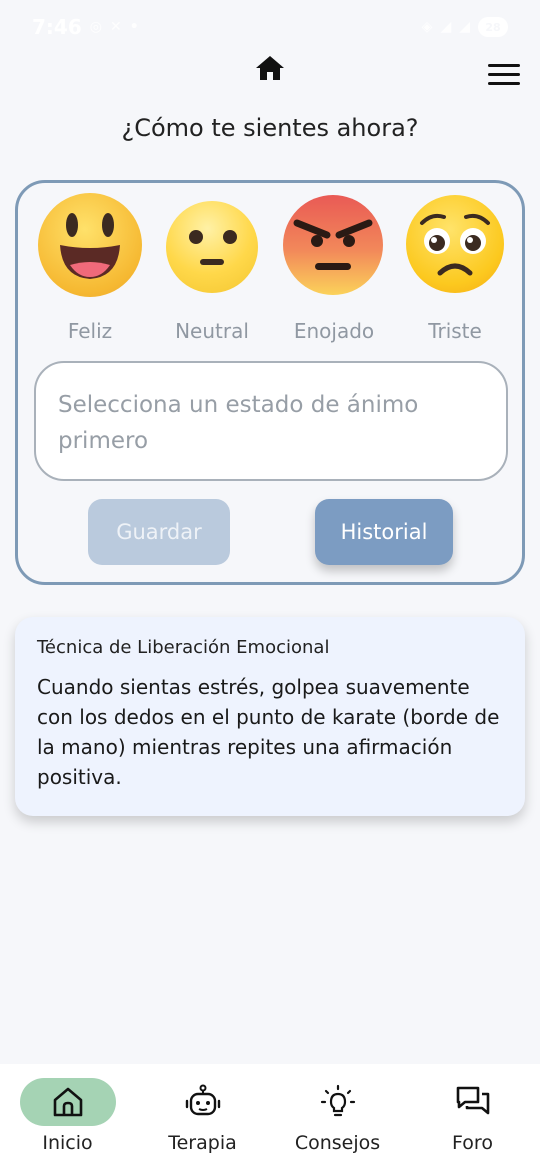  I want to click on signal-icon: ◢, so click(464, 27).